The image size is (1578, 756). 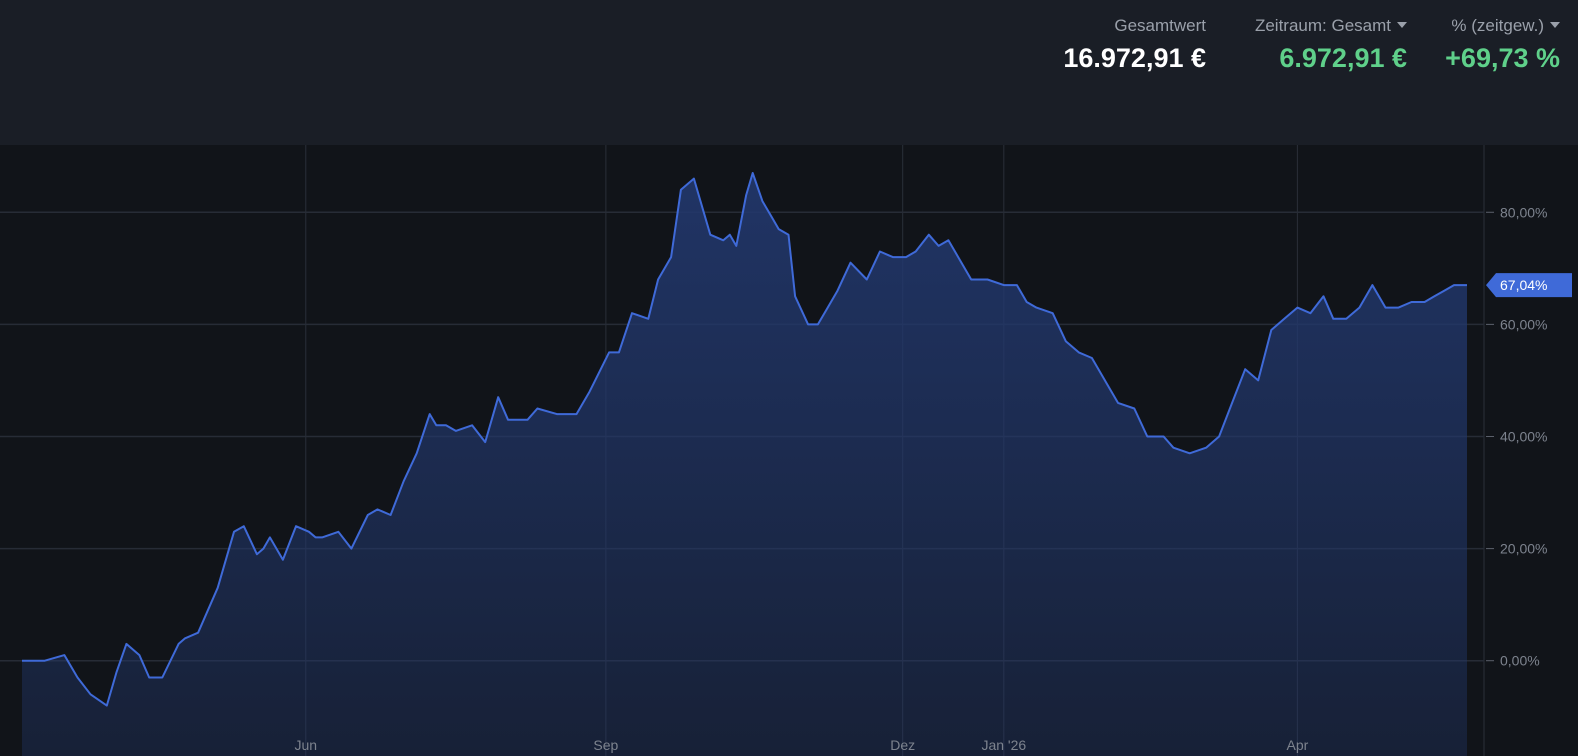 I want to click on x-tick-label: Jan '26, so click(x=1003, y=745).